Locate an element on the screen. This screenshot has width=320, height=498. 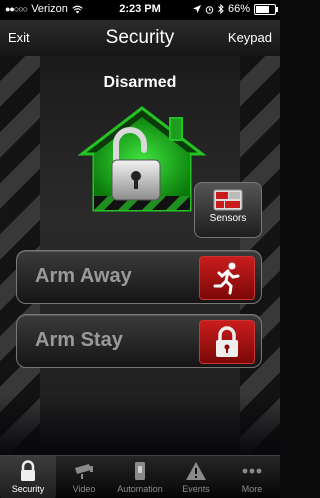
sensors-label: Sensors is located at coordinates (228, 218).